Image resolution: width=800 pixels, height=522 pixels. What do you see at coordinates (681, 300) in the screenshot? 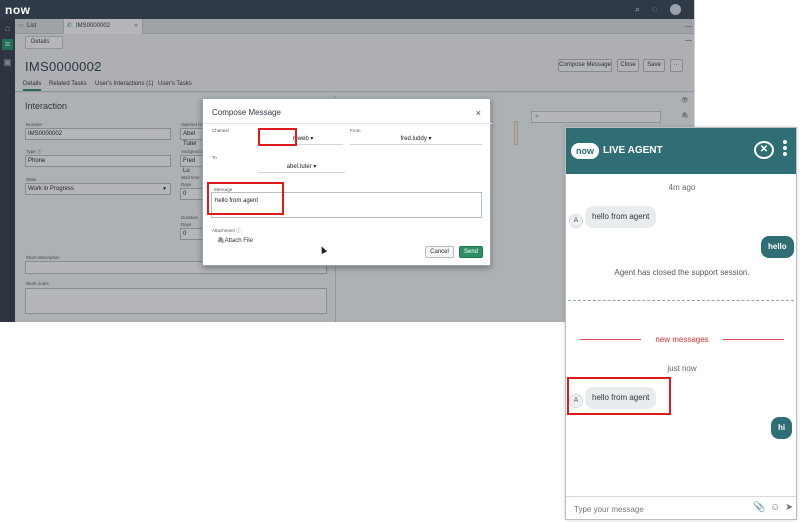
I see `session-divider` at bounding box center [681, 300].